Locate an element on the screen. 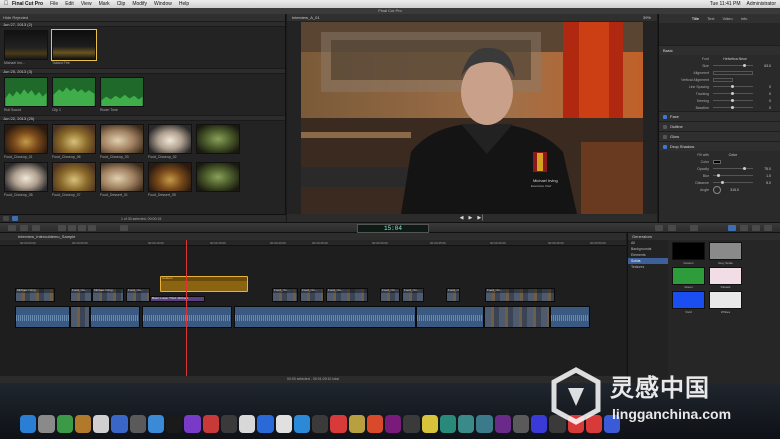 The image size is (780, 439). timecode-display: 15:04 is located at coordinates (393, 228).